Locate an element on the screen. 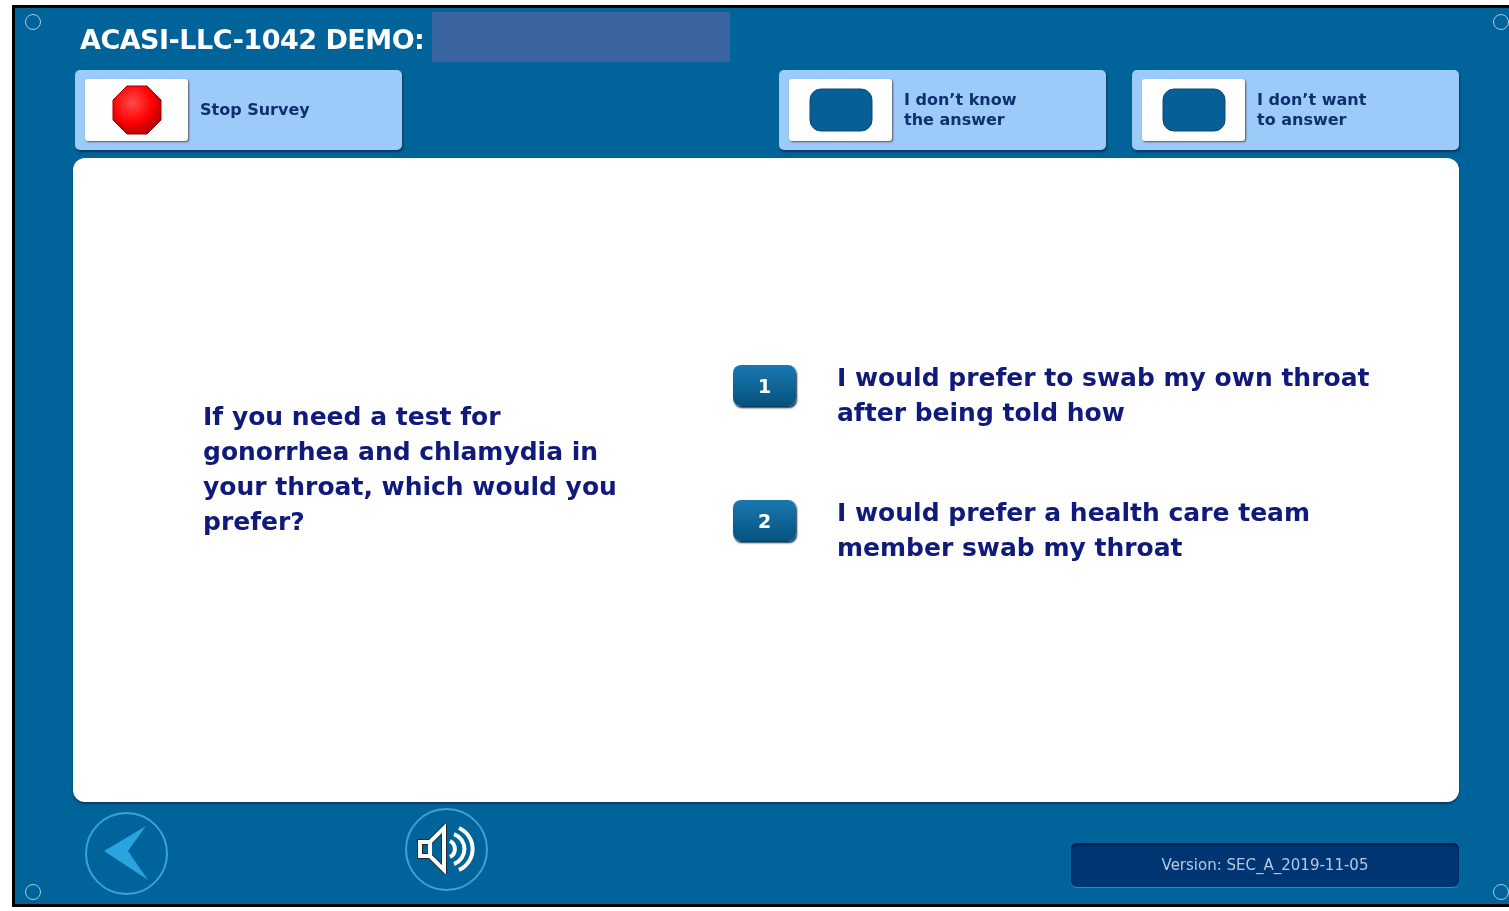 The image size is (1509, 911). survey-title: ACASI-LLC-1042 DEMO: is located at coordinates (252, 39).